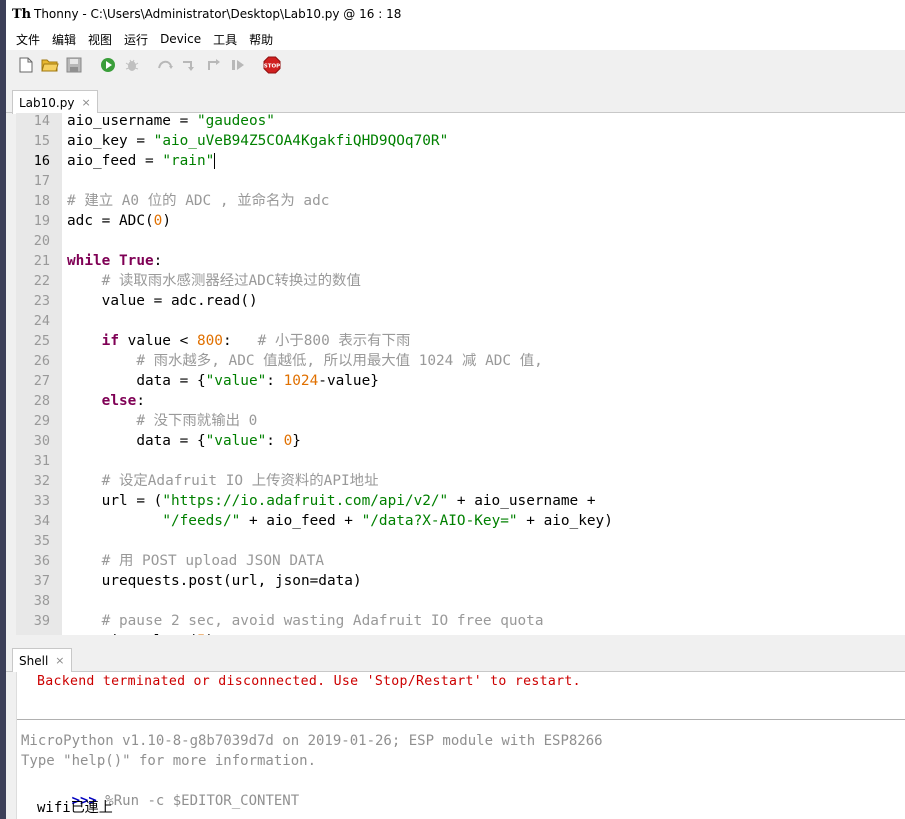 This screenshot has height=819, width=905. Describe the element at coordinates (460, 481) in the screenshot. I see `code-line: 32 # 设定Adafruit IO 上传资料的API地址` at that location.